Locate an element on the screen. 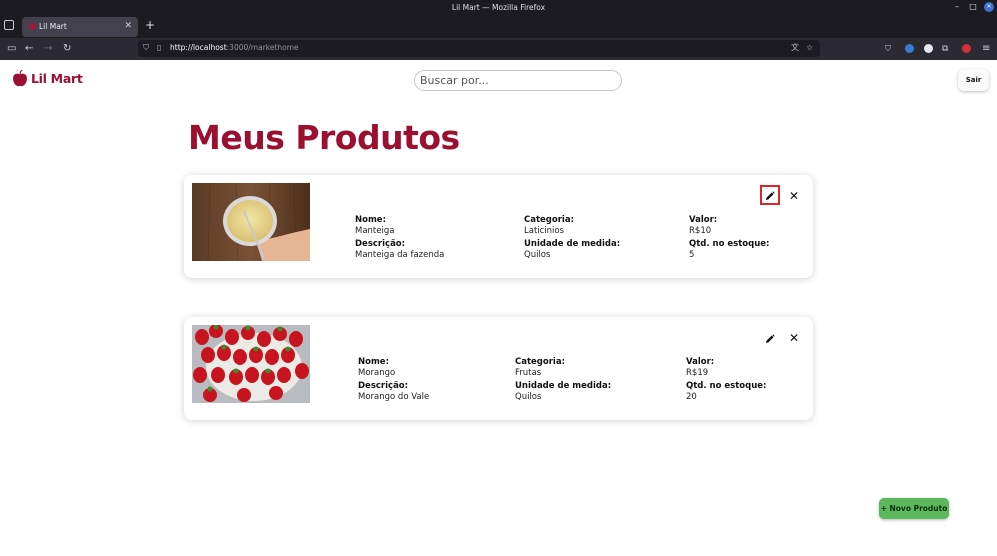 Image resolution: width=997 pixels, height=556 pixels. product-description: Manteiga da fazenda is located at coordinates (400, 255).